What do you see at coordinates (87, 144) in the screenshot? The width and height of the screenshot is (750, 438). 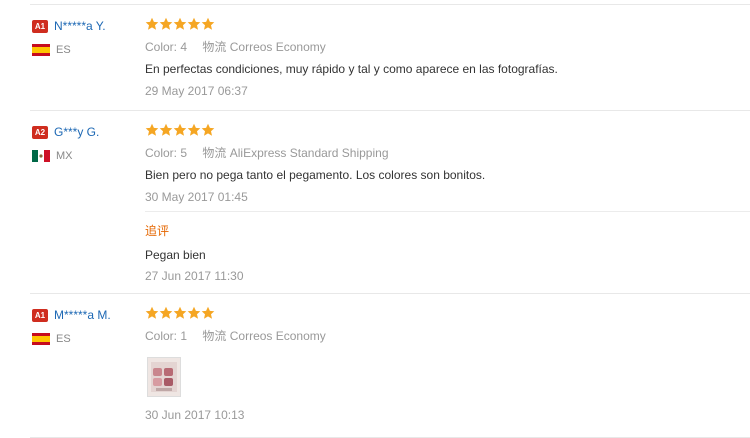 I see `reviewer-info: A2 G***y G. MX` at bounding box center [87, 144].